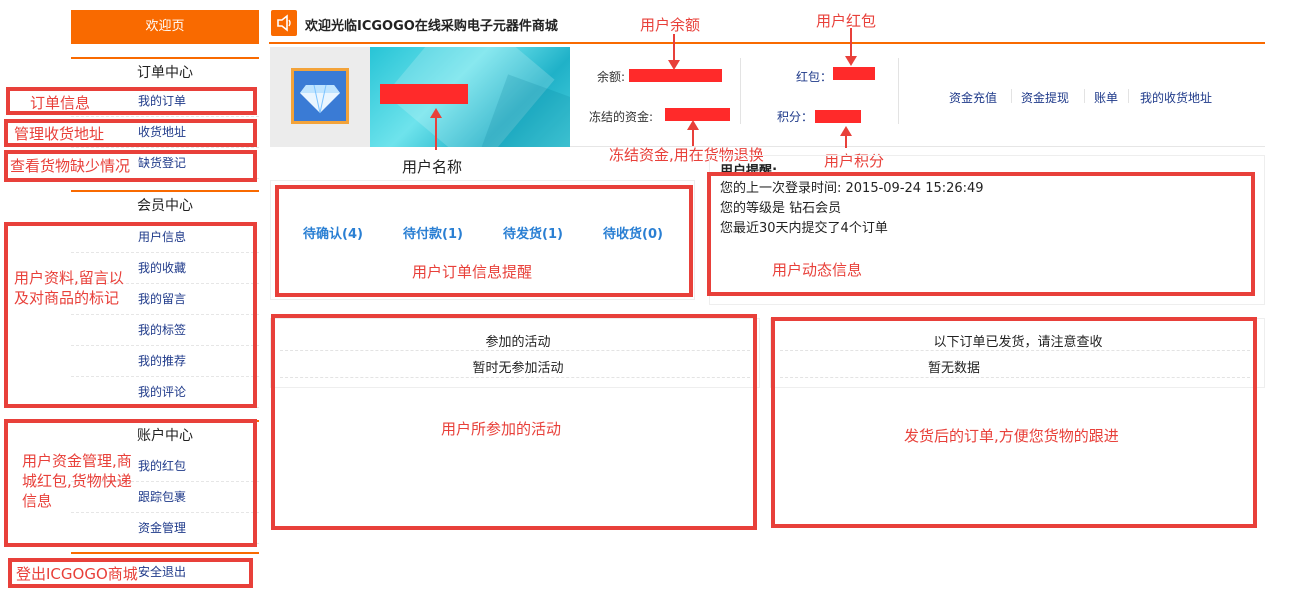  I want to click on annotation-order-remind: 用户订单信息提醒, so click(472, 272).